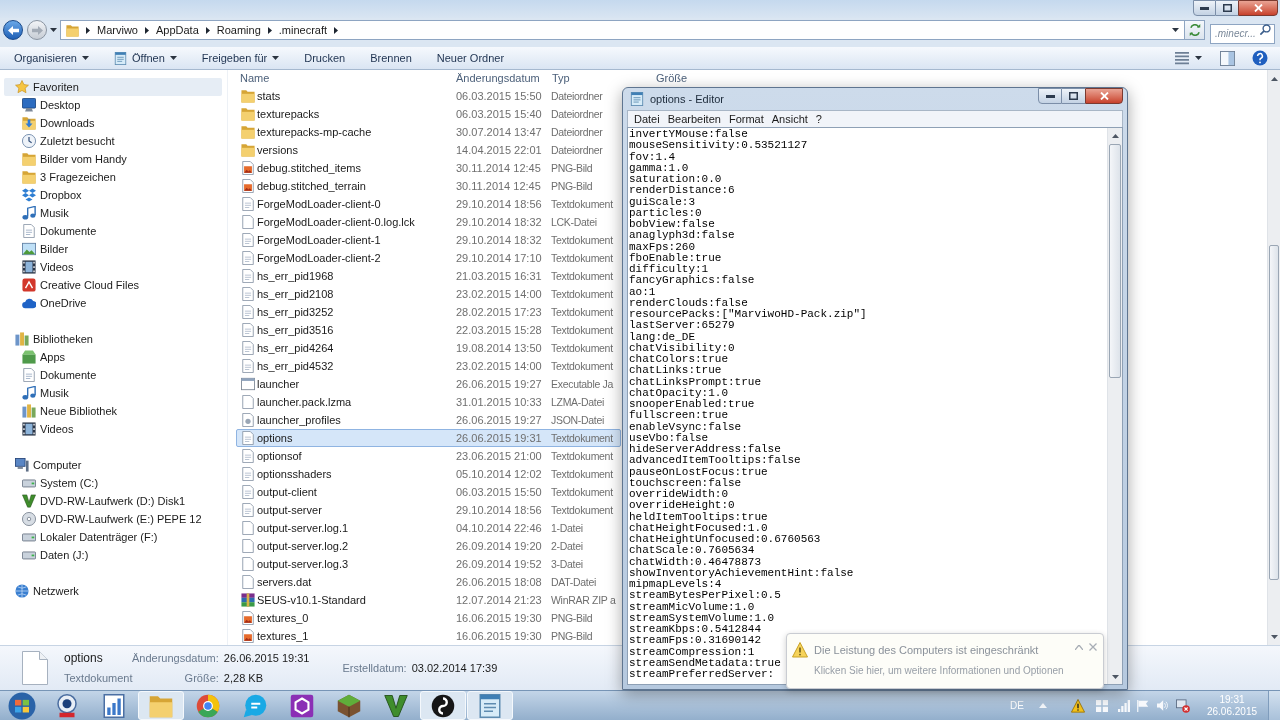  I want to click on file-row: optionsof 23.06.2015 21:00 Textdokument, so click(428, 456).